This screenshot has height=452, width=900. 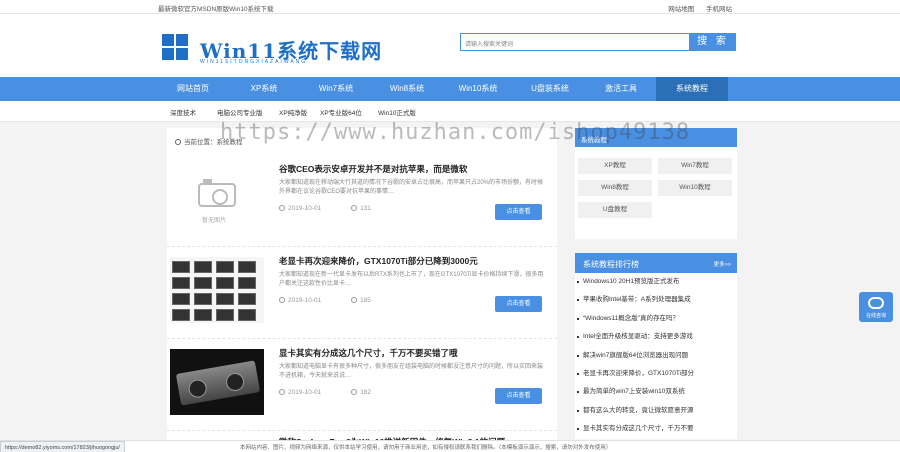 I want to click on chat-bubble-icon, so click(x=876, y=303).